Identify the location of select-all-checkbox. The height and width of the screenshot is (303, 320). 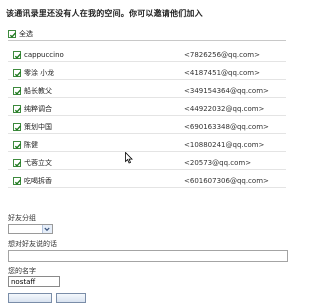
(12, 34).